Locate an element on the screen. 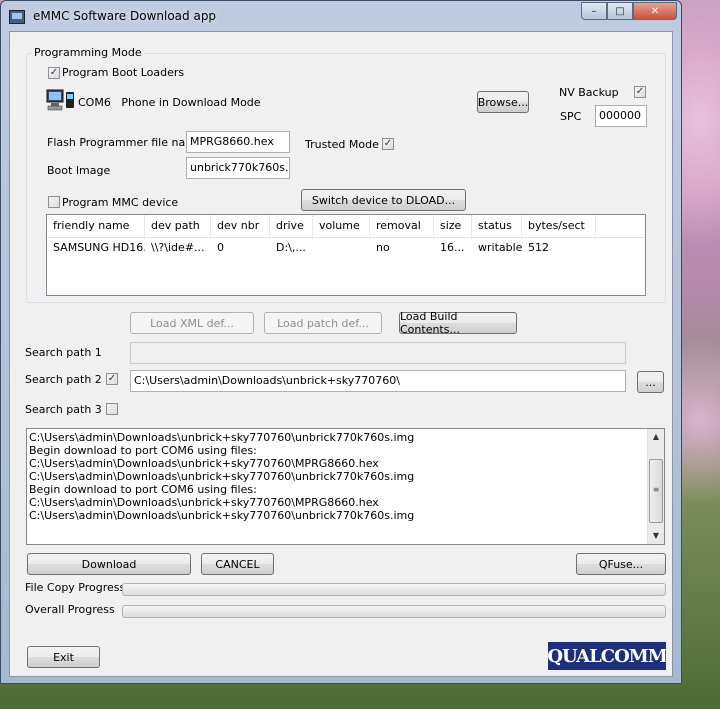 This screenshot has height=709, width=720. overall-progress-bar is located at coordinates (394, 611).